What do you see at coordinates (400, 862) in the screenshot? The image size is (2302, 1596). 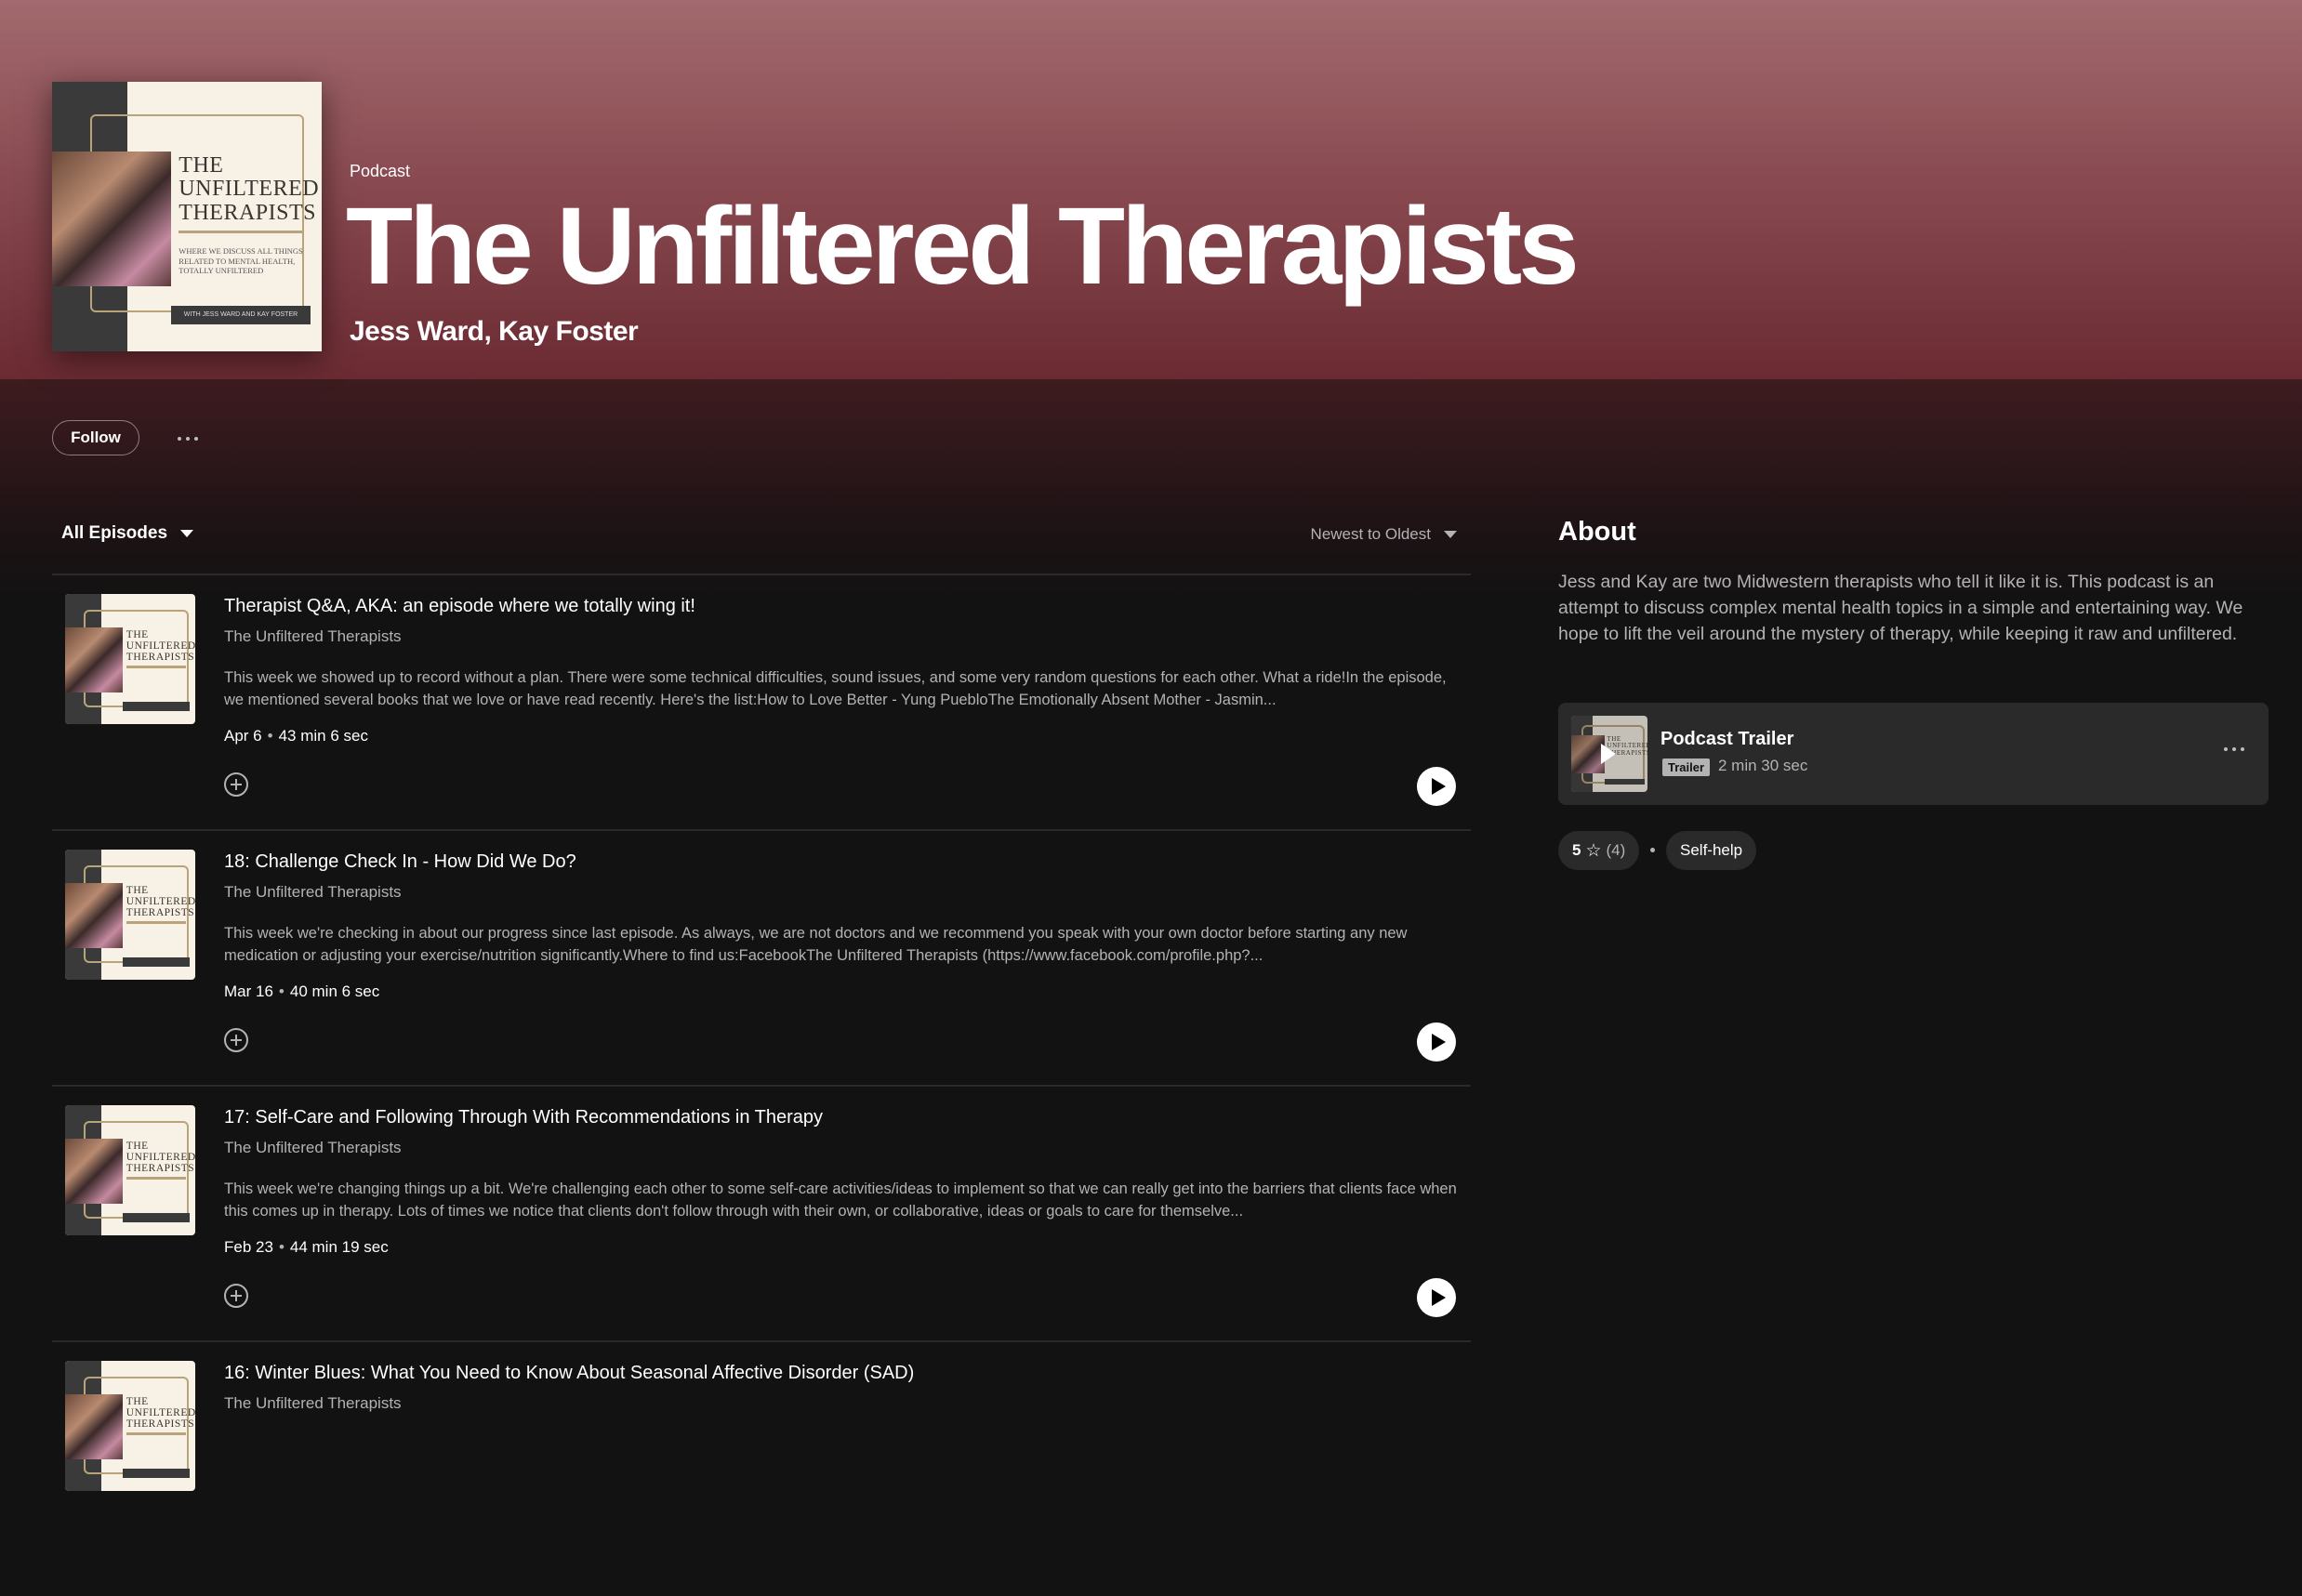 I see `episode-title: 18: Challenge Check In - How Did We Do?` at bounding box center [400, 862].